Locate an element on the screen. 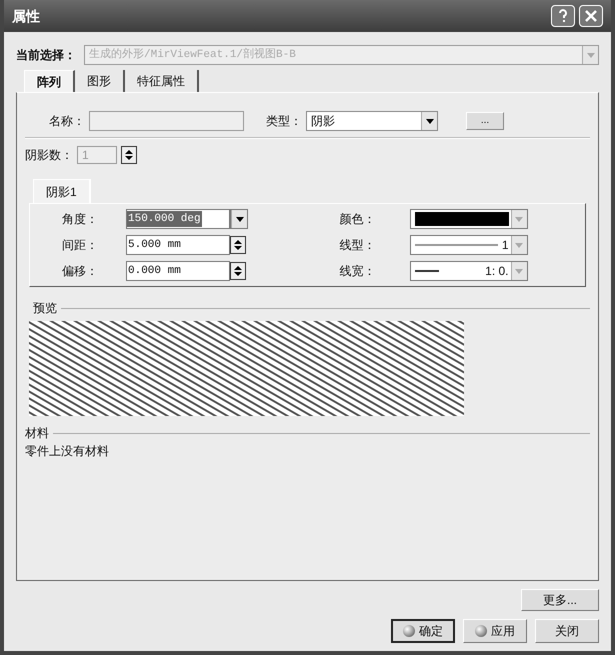 This screenshot has height=655, width=615. tab: 阴影1 is located at coordinates (62, 191).